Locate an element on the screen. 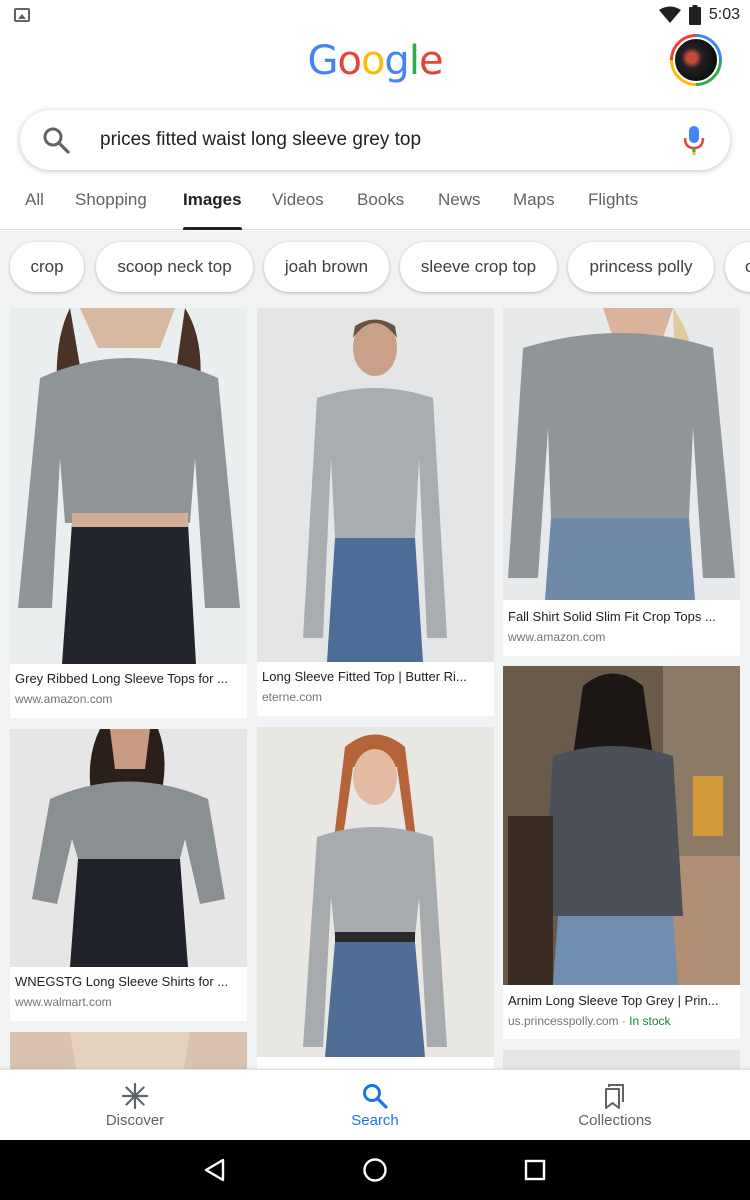  back-icon is located at coordinates (215, 1170).